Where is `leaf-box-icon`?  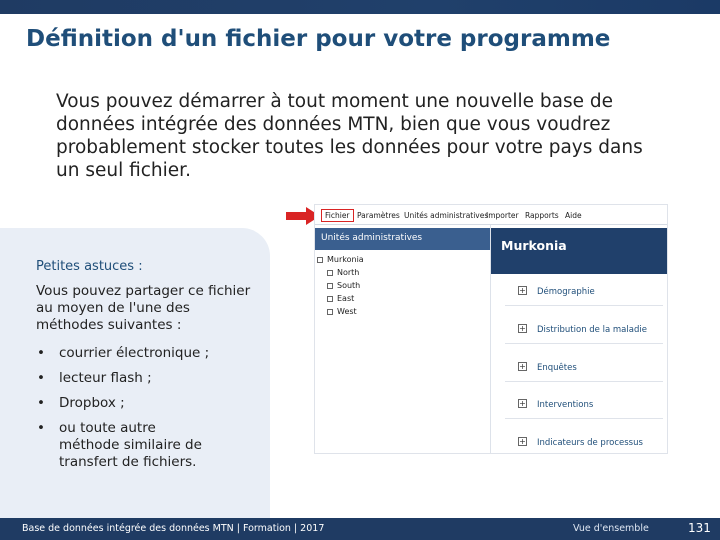 leaf-box-icon is located at coordinates (330, 298).